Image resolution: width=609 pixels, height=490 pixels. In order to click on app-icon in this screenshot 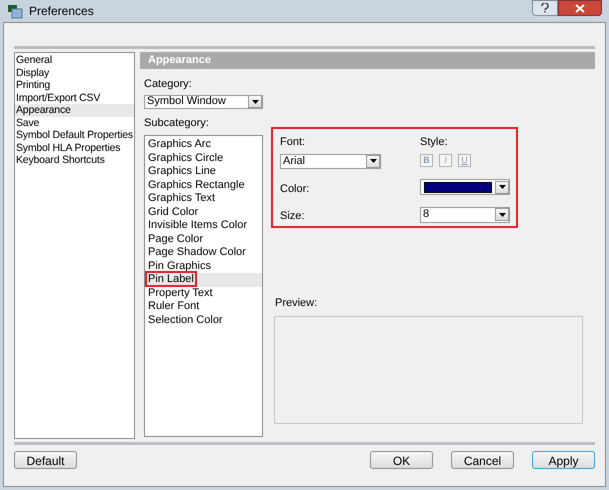, I will do `click(15, 11)`.